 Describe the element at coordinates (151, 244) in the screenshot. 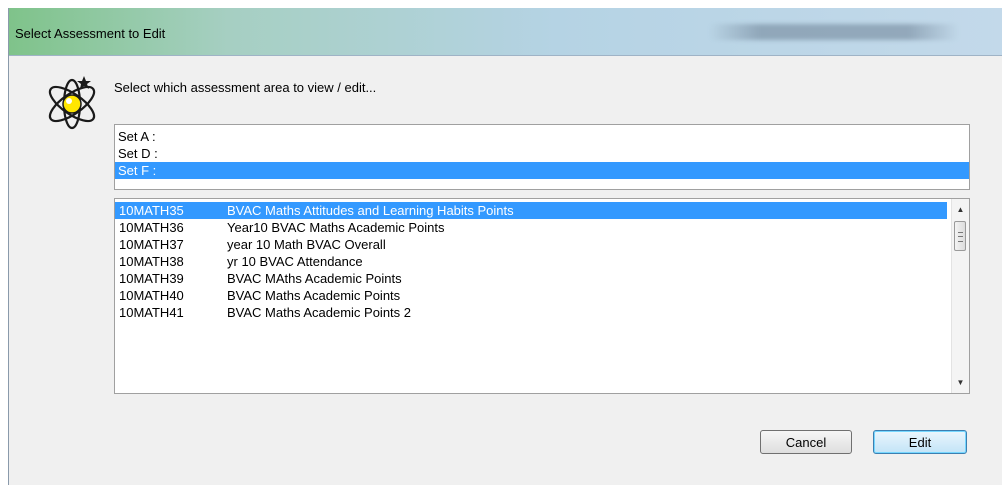

I see `assessment-code: 10MATH37` at that location.